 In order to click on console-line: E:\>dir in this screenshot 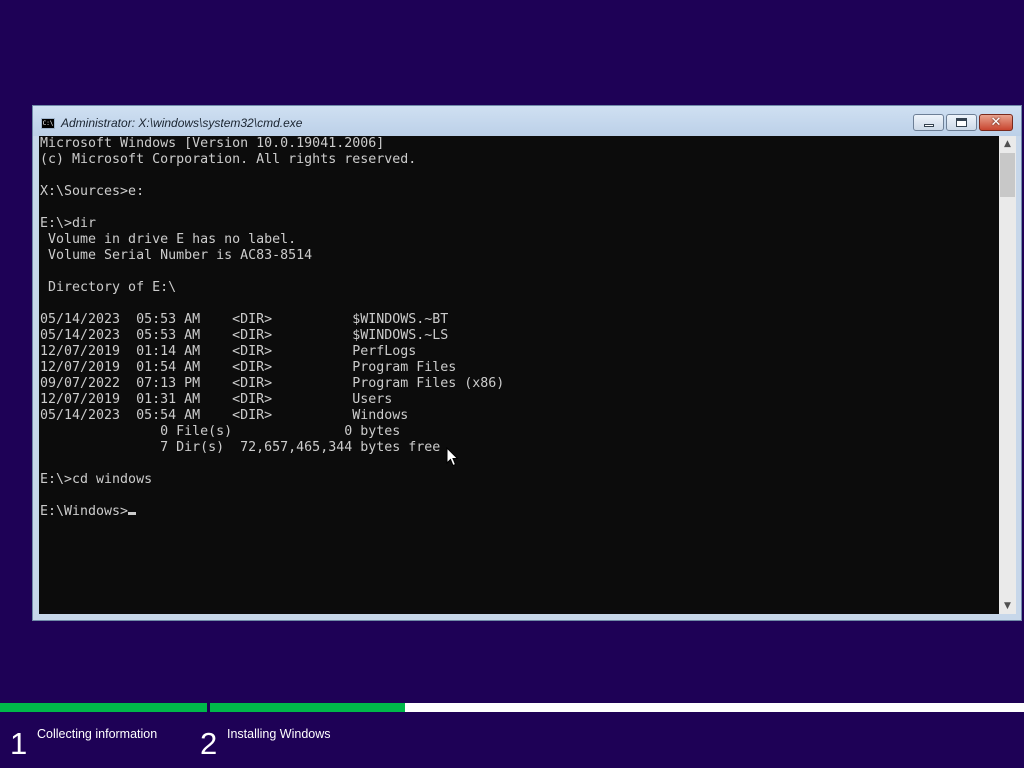, I will do `click(68, 223)`.